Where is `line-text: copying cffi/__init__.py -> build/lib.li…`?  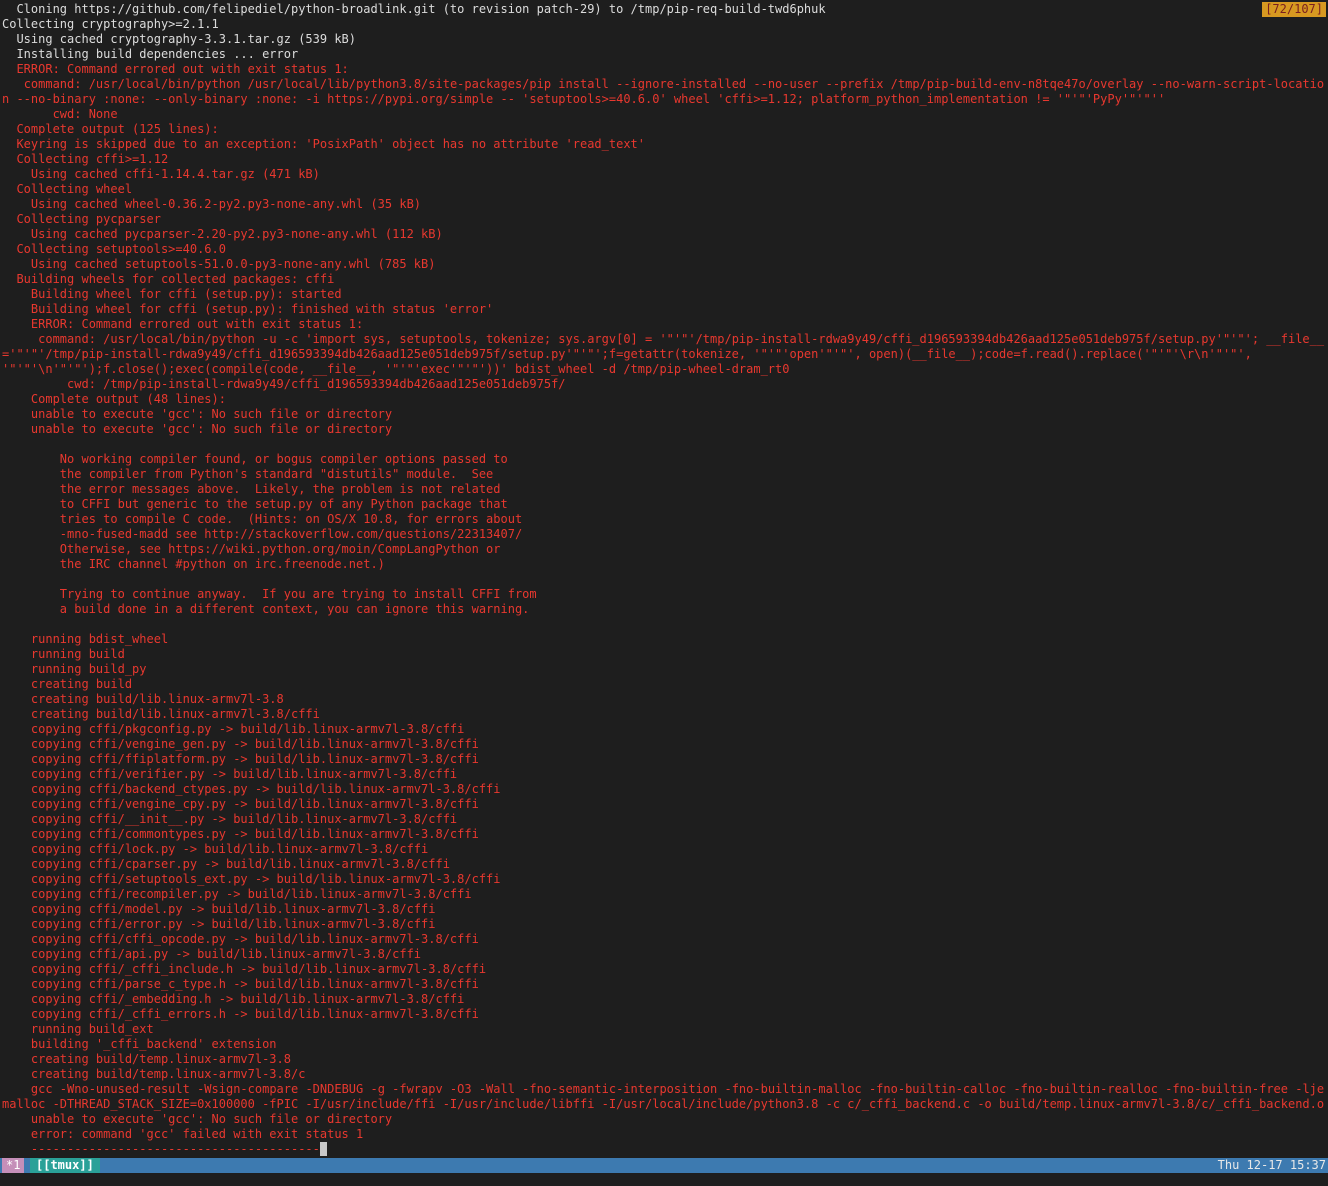 line-text: copying cffi/__init__.py -> build/lib.li… is located at coordinates (230, 819).